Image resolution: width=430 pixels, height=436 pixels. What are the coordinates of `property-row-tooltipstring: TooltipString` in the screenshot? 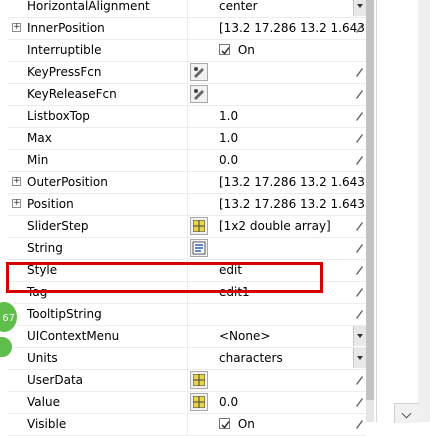 It's located at (187, 315).